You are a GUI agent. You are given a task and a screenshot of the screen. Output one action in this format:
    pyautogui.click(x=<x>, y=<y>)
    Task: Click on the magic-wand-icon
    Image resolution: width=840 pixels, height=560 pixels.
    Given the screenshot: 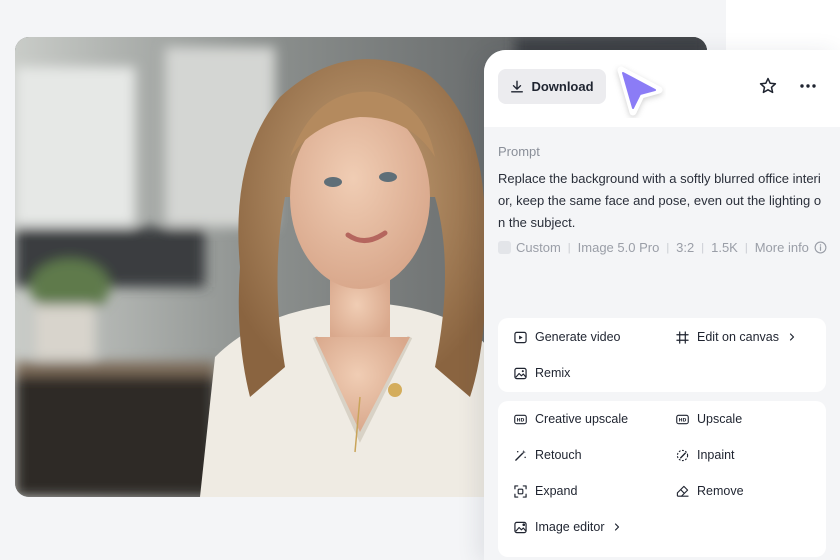 What is the action you would take?
    pyautogui.click(x=520, y=455)
    